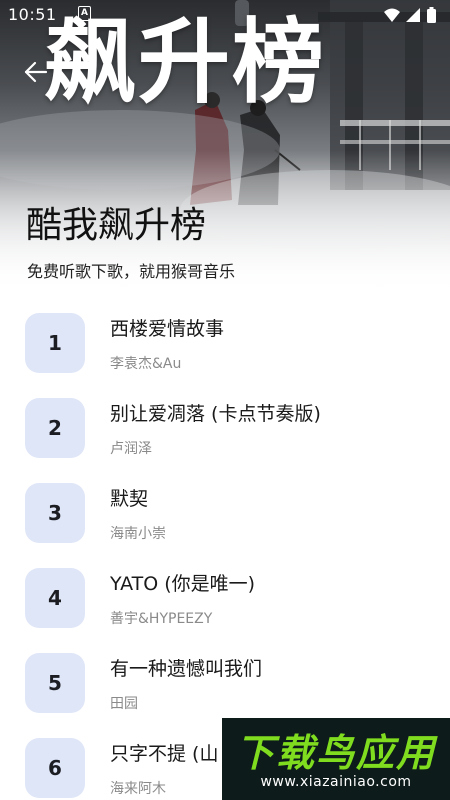 This screenshot has height=800, width=450. I want to click on status-bar: 10:51 A, so click(225, 15).